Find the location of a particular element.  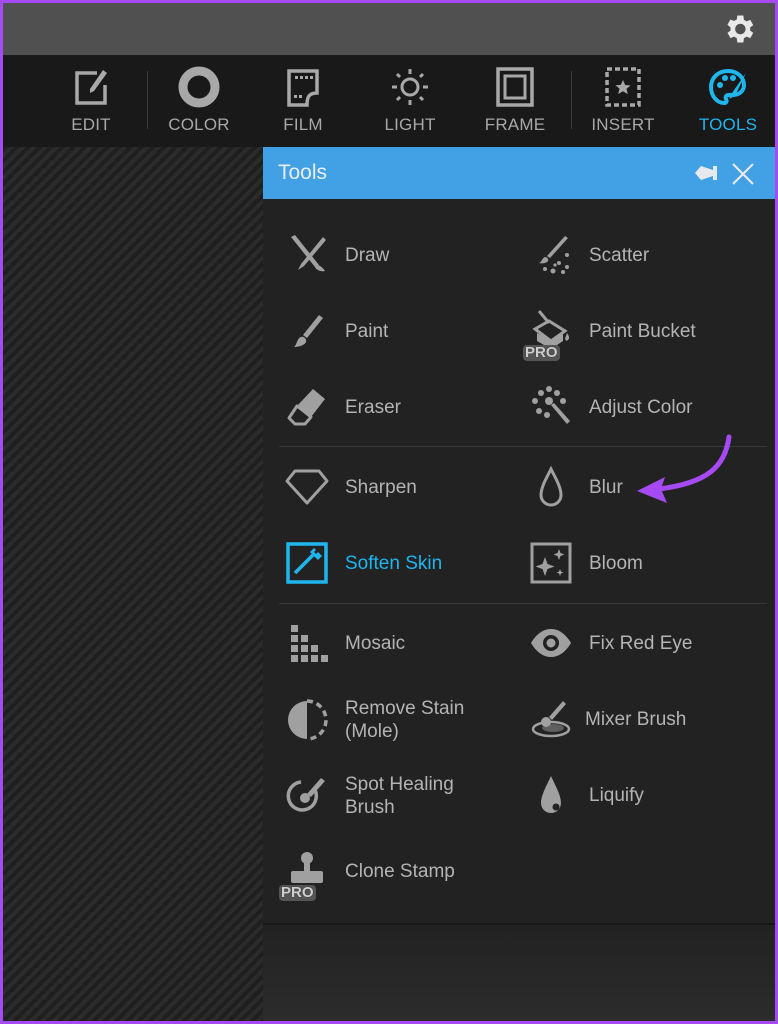

tool-paint-bucket: PRO Paint Bucket is located at coordinates (609, 335).